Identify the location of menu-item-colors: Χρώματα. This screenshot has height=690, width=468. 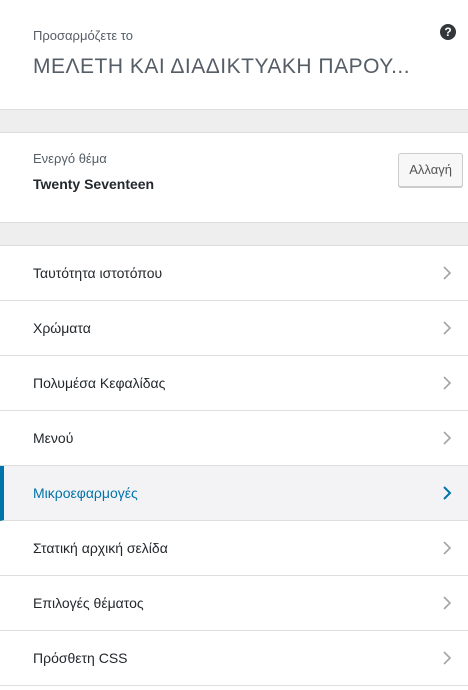
(234, 328).